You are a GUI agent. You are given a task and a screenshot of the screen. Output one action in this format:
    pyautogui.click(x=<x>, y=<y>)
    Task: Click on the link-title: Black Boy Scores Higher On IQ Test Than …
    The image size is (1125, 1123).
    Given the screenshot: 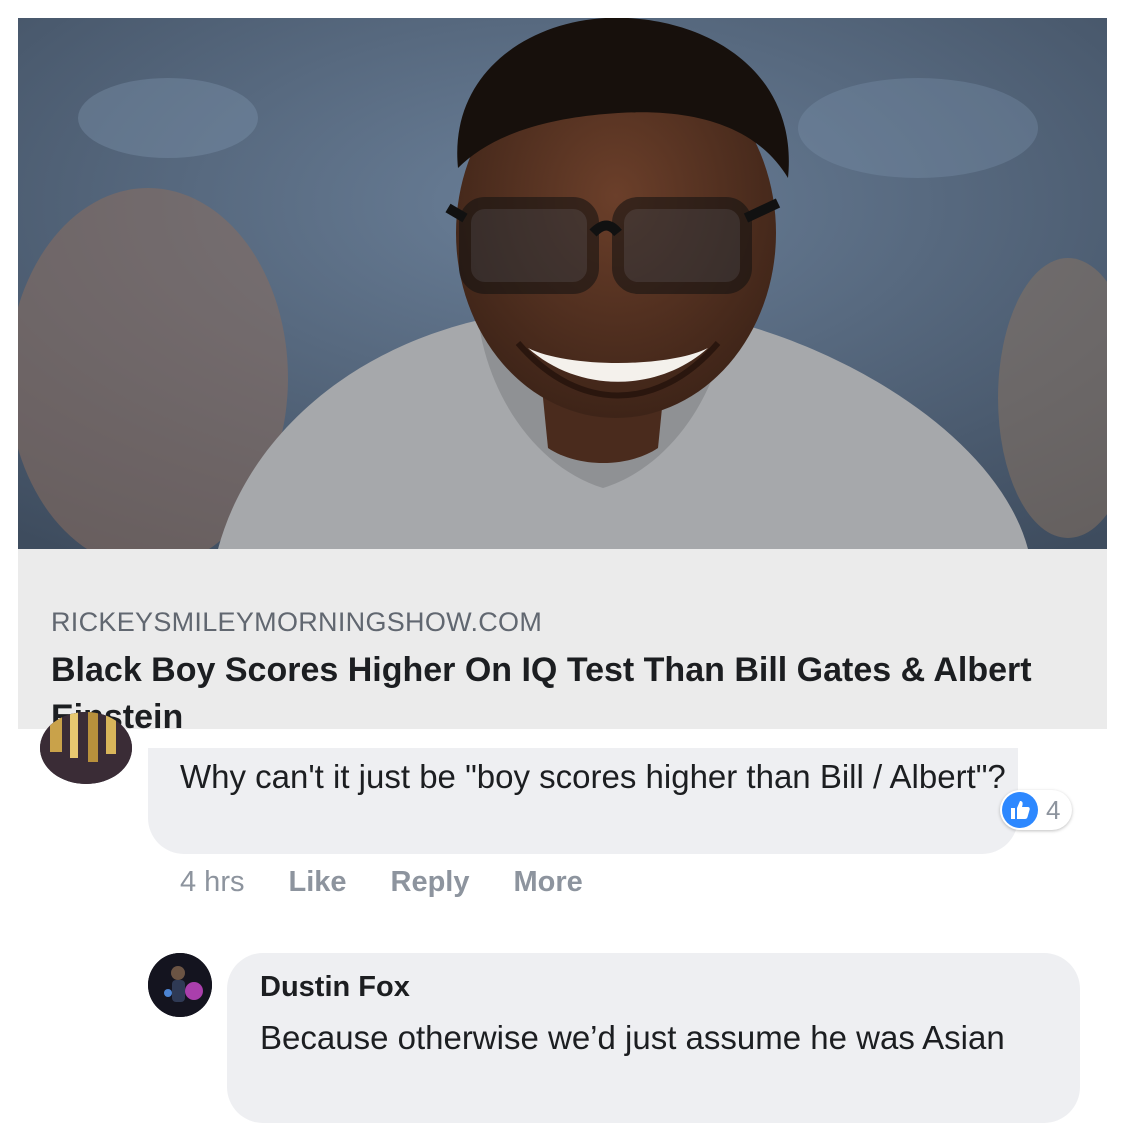 What is the action you would take?
    pyautogui.click(x=551, y=694)
    